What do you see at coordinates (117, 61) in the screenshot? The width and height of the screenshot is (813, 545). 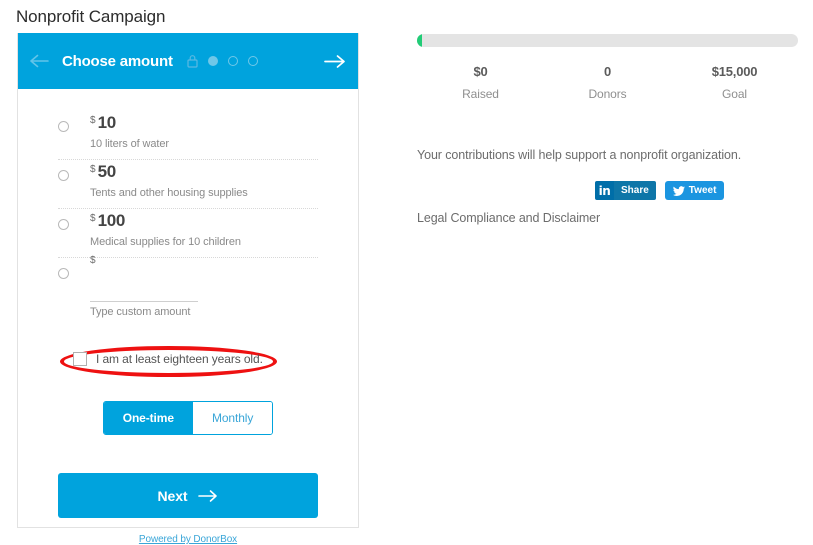 I see `card-header-title: Choose amount` at bounding box center [117, 61].